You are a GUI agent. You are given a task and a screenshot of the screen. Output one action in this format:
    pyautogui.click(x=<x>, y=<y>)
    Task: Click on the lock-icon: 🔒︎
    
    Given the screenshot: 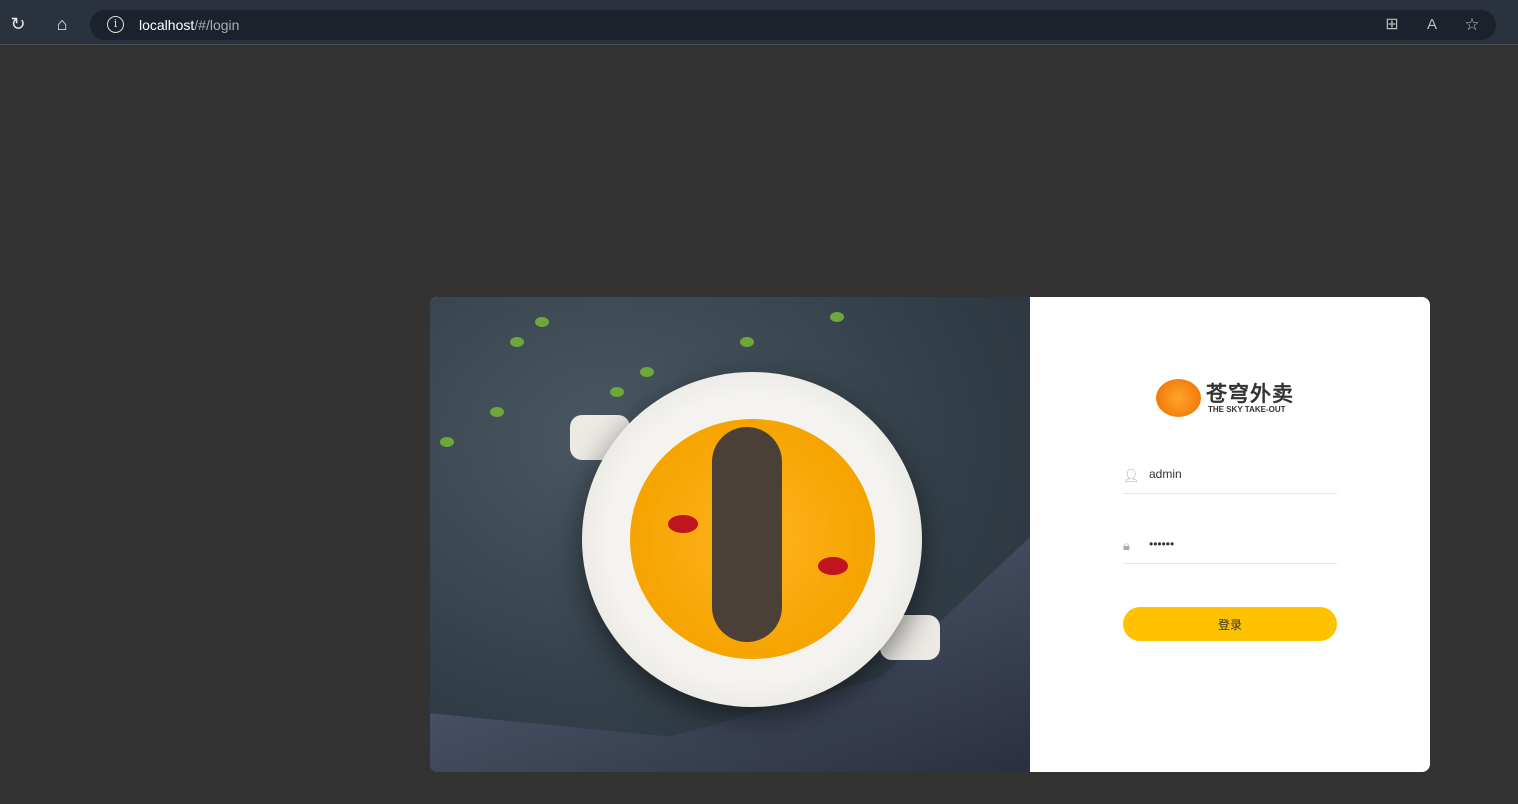 What is the action you would take?
    pyautogui.click(x=1126, y=545)
    